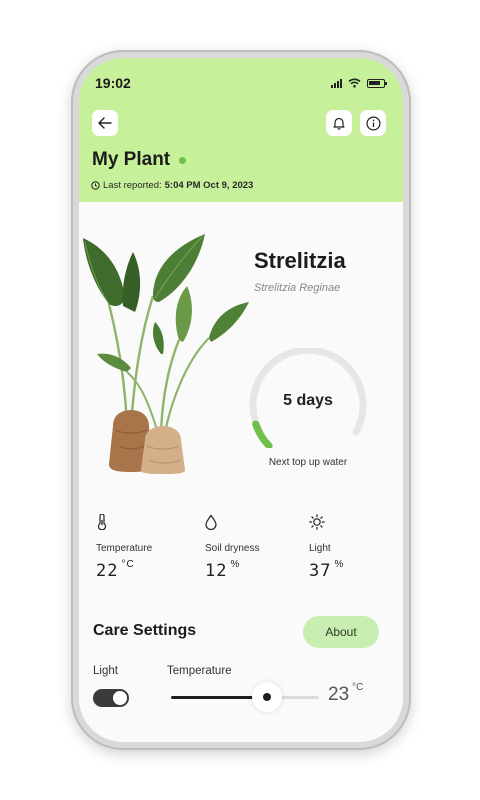 The image size is (480, 800). I want to click on info-icon, so click(373, 123).